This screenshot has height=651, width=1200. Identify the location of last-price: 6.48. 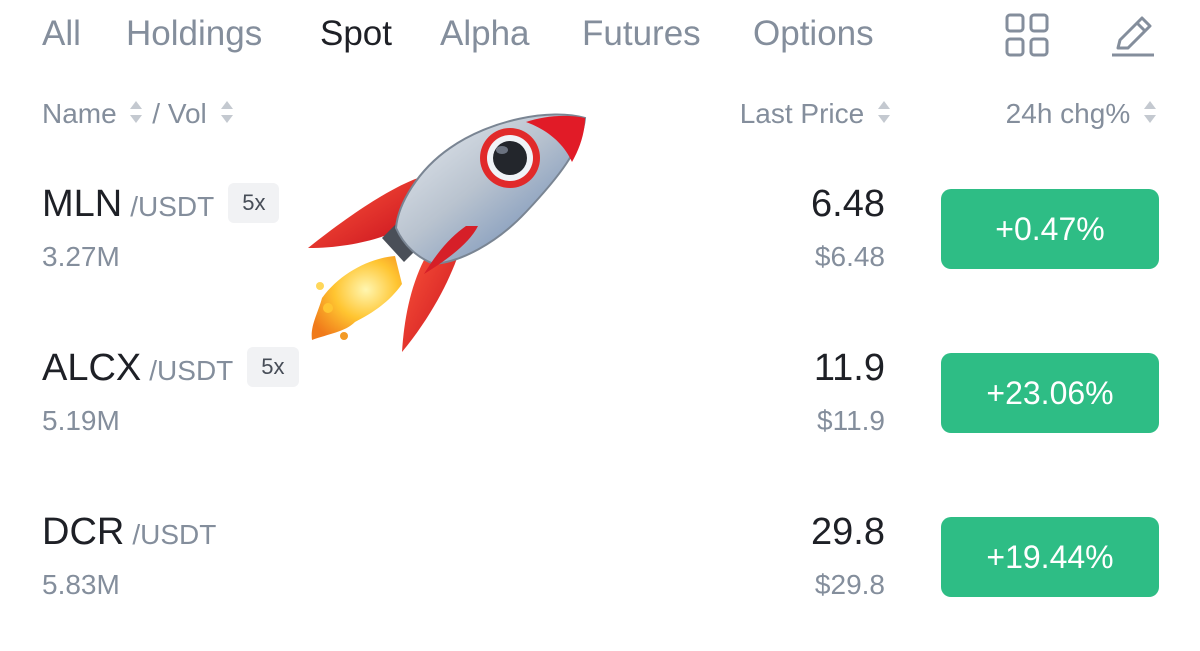
(848, 204).